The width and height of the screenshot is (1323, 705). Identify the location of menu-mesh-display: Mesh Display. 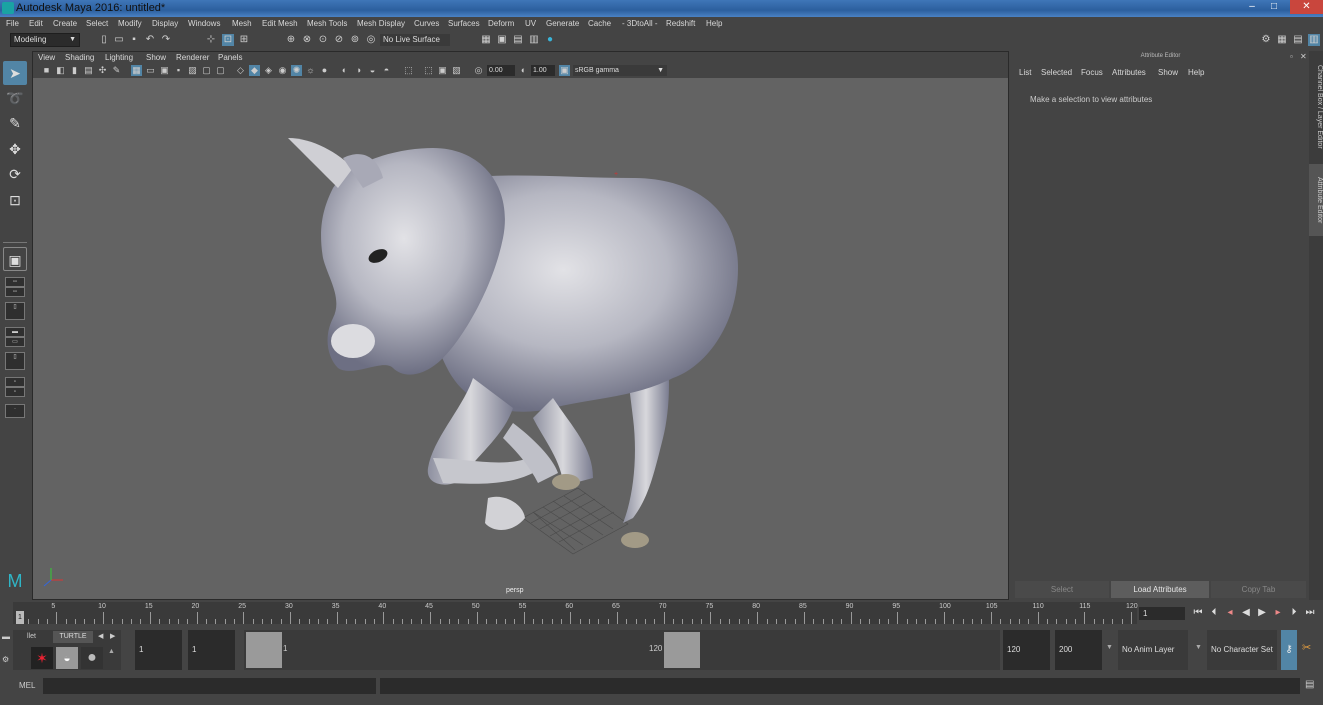
(381, 23).